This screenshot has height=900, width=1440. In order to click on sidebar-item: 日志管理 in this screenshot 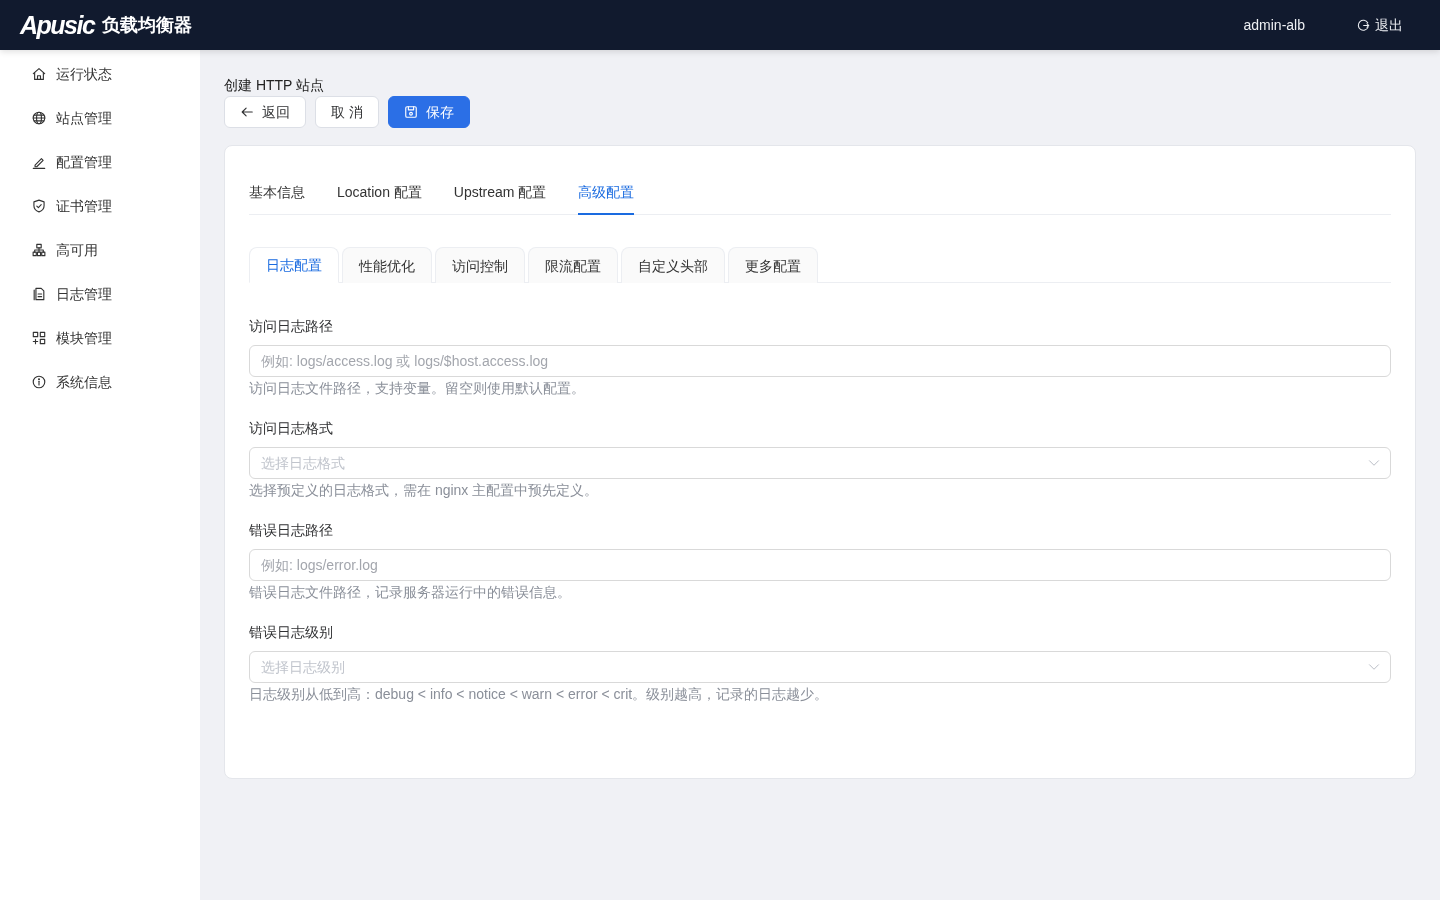, I will do `click(100, 294)`.